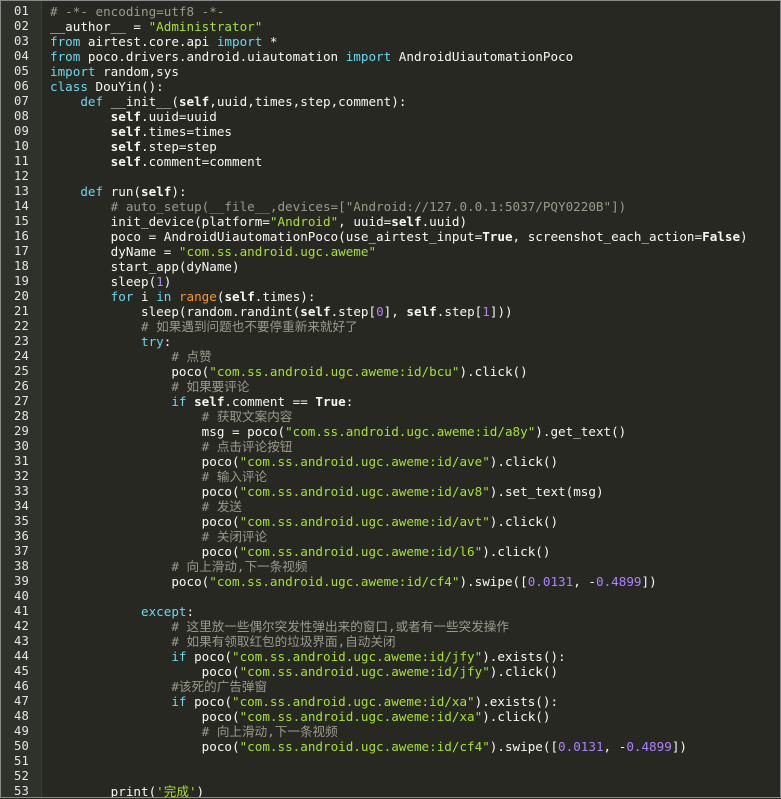 This screenshot has width=781, height=799. What do you see at coordinates (22, 266) in the screenshot?
I see `line-number: 18` at bounding box center [22, 266].